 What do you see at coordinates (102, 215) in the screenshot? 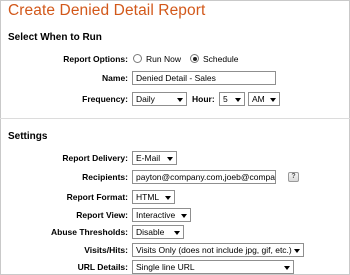
I see `report-view-label: Report View:` at bounding box center [102, 215].